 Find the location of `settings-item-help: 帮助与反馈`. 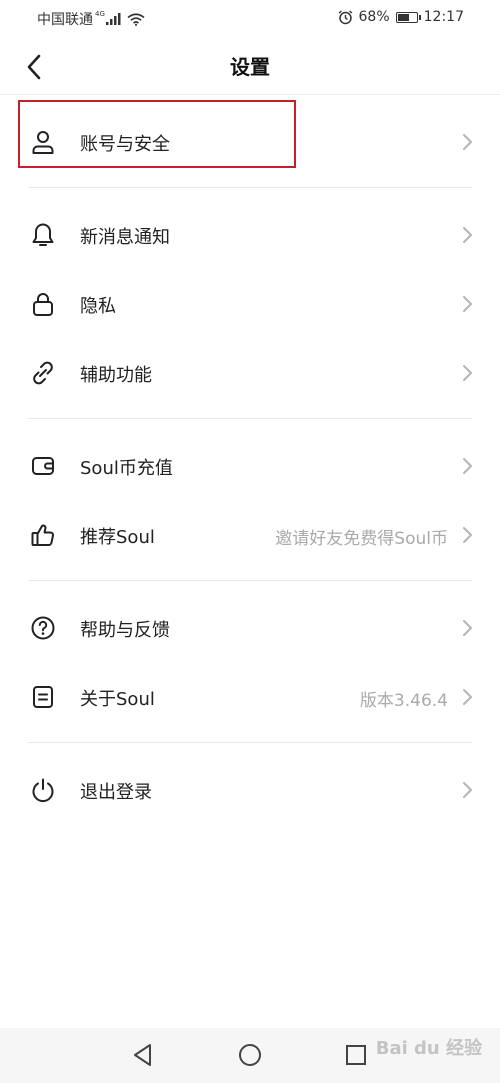

settings-item-help: 帮助与反馈 is located at coordinates (250, 628).